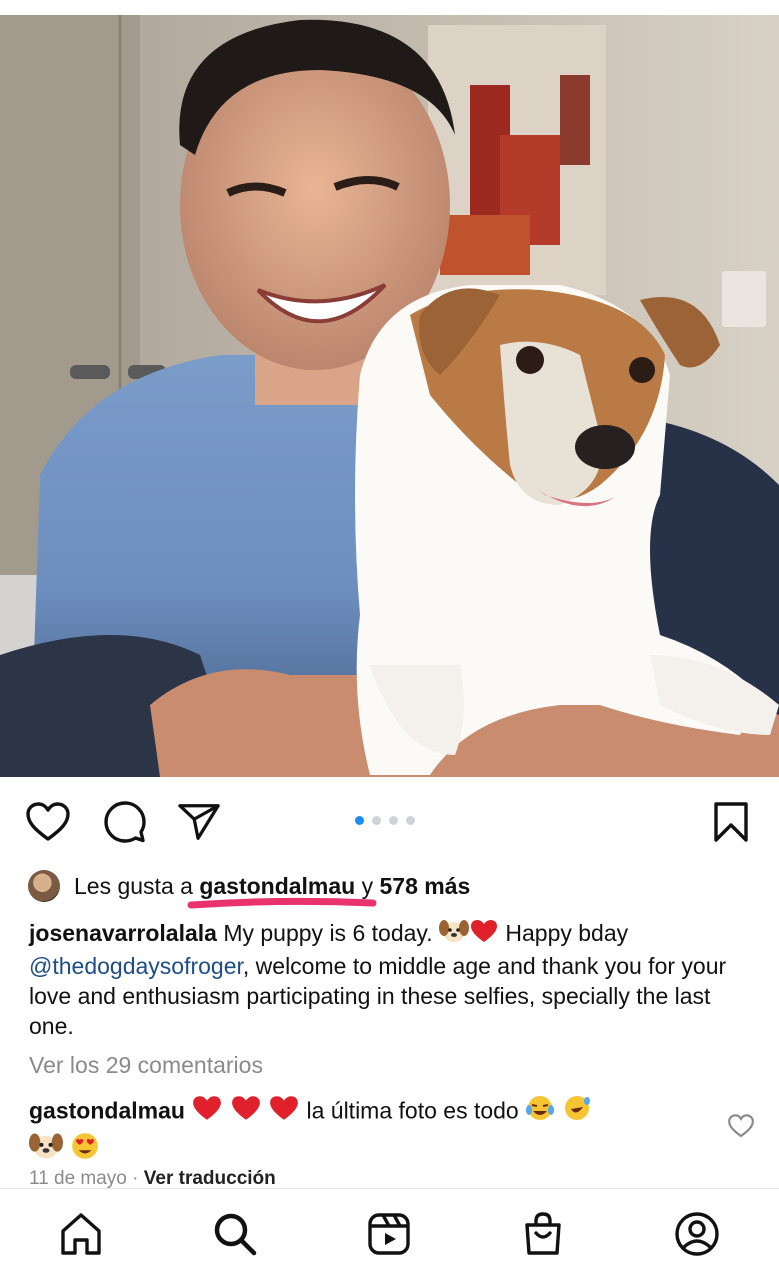 Image resolution: width=779 pixels, height=1281 pixels. I want to click on likes-summary: Les gusta a gastondalmau y 578 más, so click(249, 888).